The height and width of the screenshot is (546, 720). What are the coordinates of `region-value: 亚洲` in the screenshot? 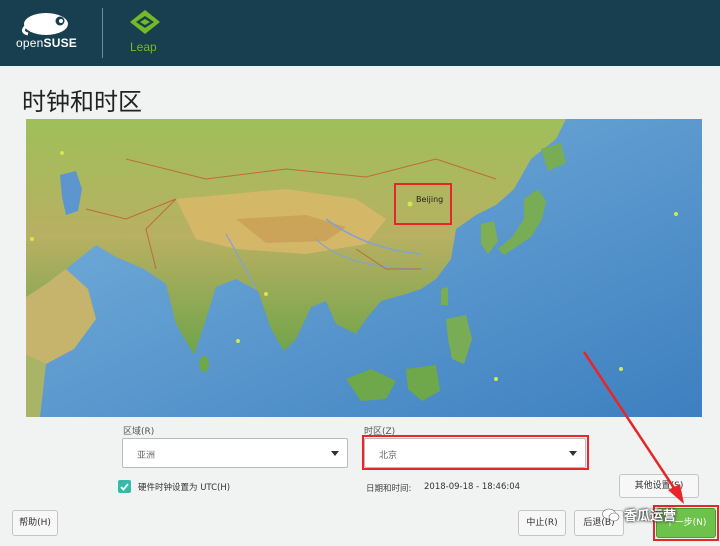 It's located at (146, 456).